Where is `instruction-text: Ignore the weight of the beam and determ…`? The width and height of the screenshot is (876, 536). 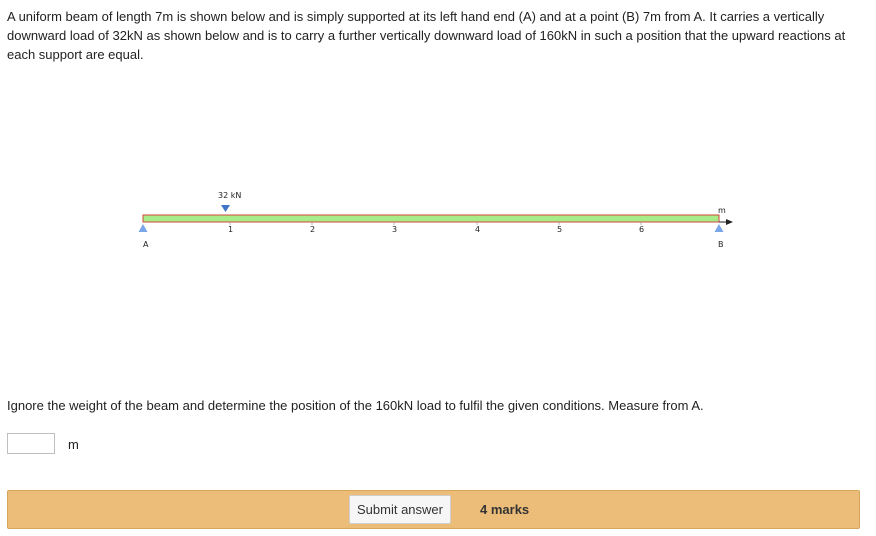
instruction-text: Ignore the weight of the beam and determ… is located at coordinates (355, 405).